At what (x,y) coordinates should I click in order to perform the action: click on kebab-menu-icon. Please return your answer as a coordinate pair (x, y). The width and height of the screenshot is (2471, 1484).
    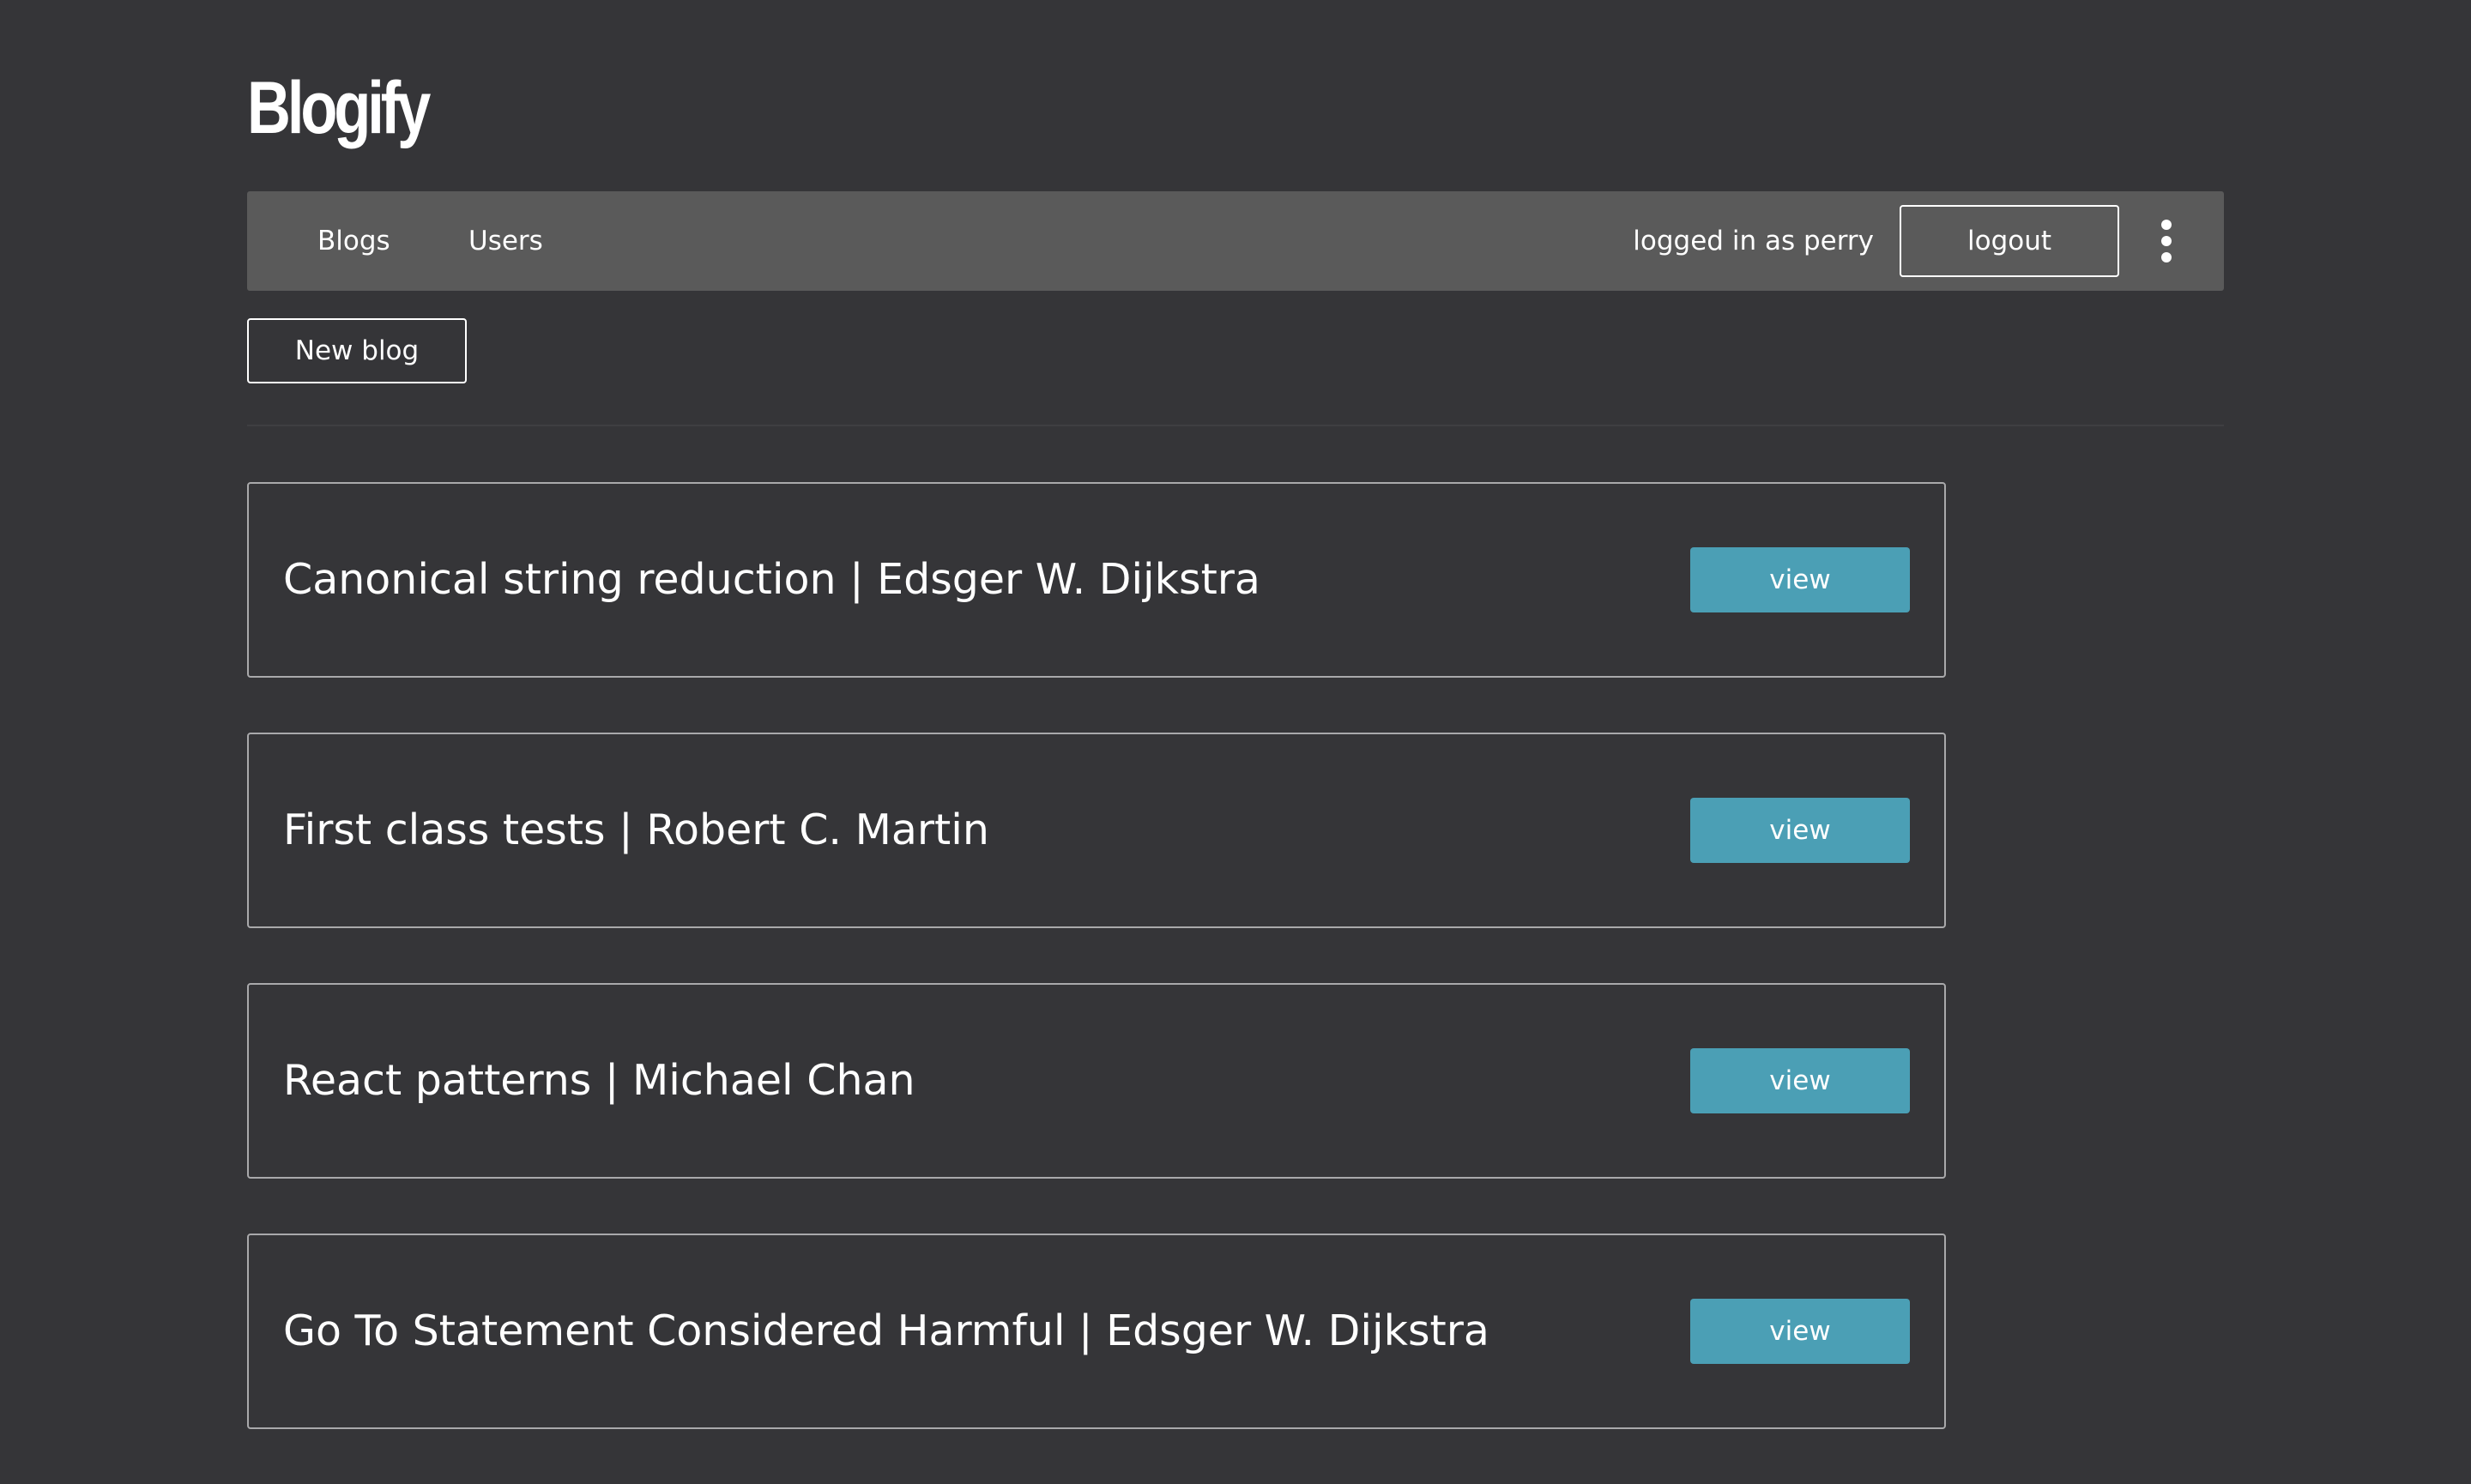
    Looking at the image, I should click on (2166, 241).